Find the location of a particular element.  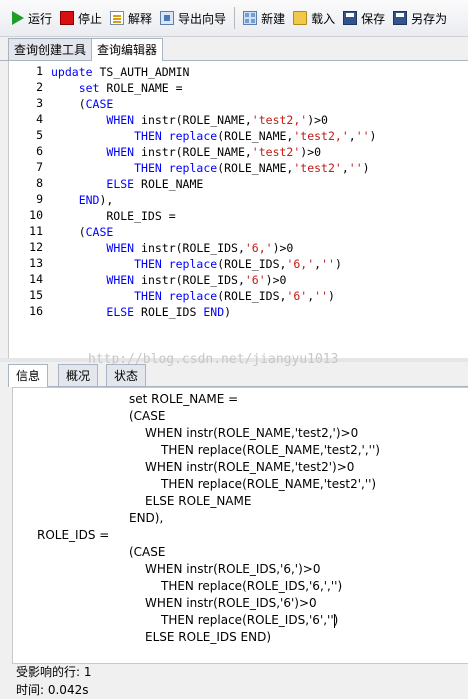

tab-query-builder-label: 查询创建工具 is located at coordinates (50, 50).